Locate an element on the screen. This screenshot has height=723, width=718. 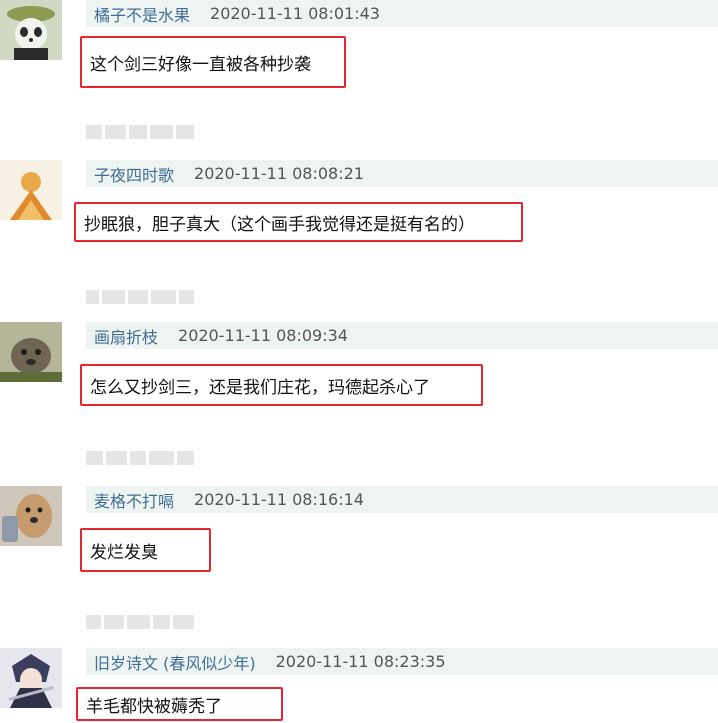
comment-item: 麦格不打嗝 2020-11-11 08:16:14 发烂发臭 is located at coordinates (359, 536).